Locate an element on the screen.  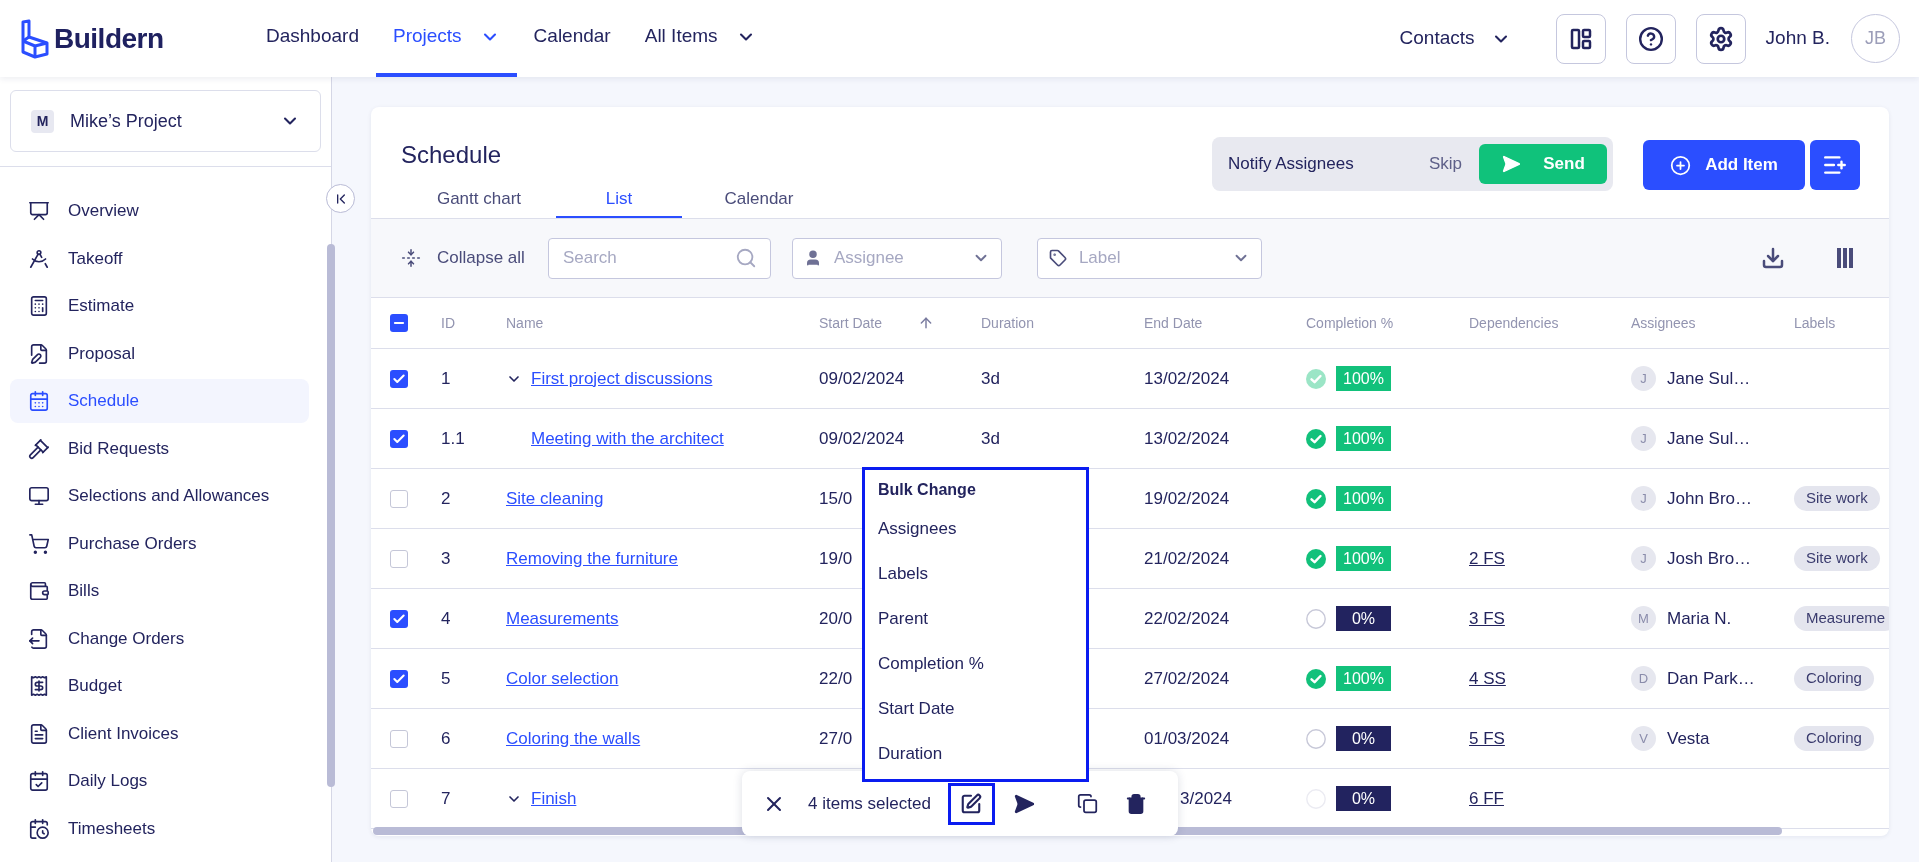
contacts-menu: Contacts is located at coordinates (1455, 38).